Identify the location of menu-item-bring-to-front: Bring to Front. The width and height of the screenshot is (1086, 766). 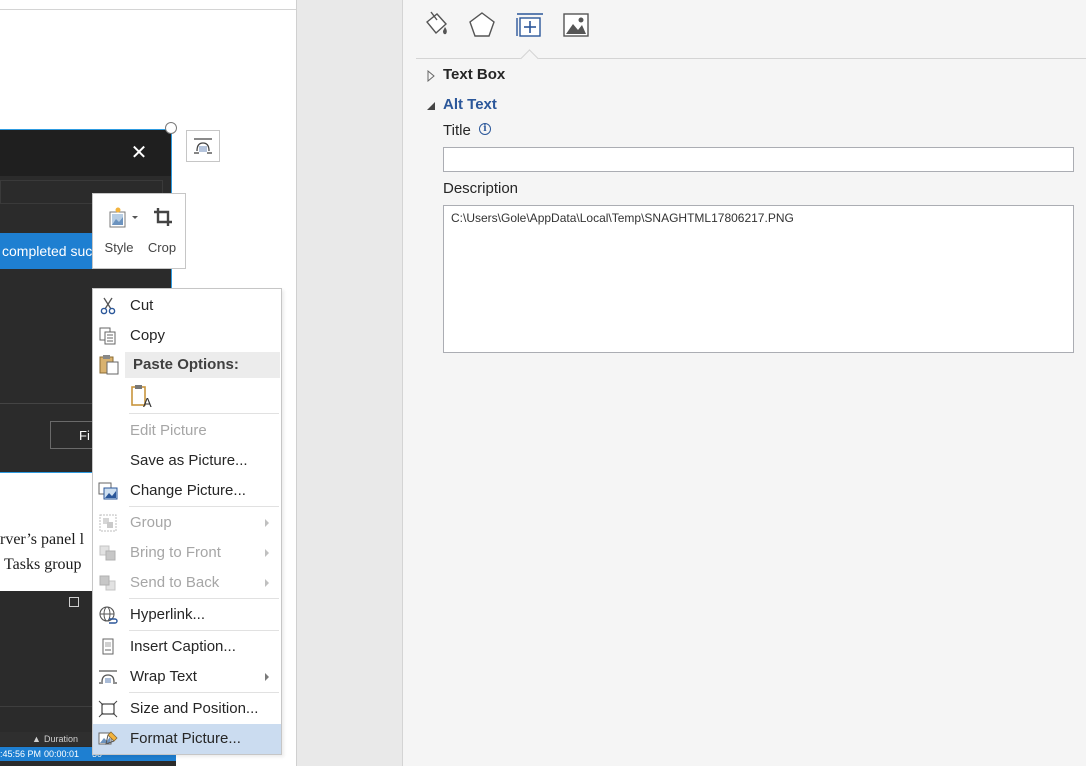
(187, 553).